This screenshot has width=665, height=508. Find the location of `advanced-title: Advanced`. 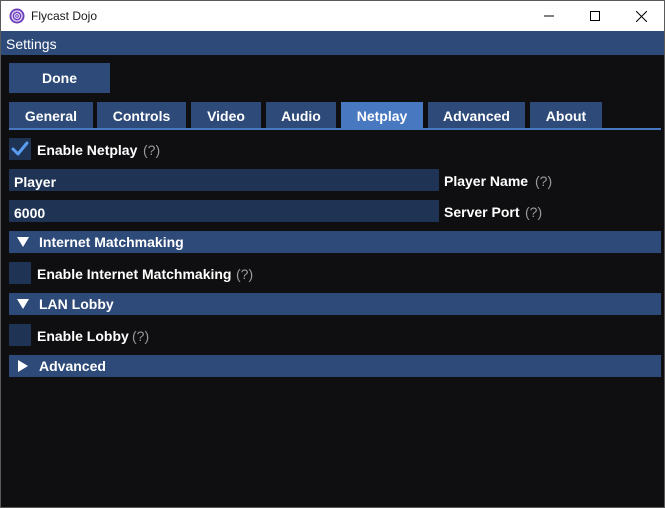

advanced-title: Advanced is located at coordinates (72, 366).